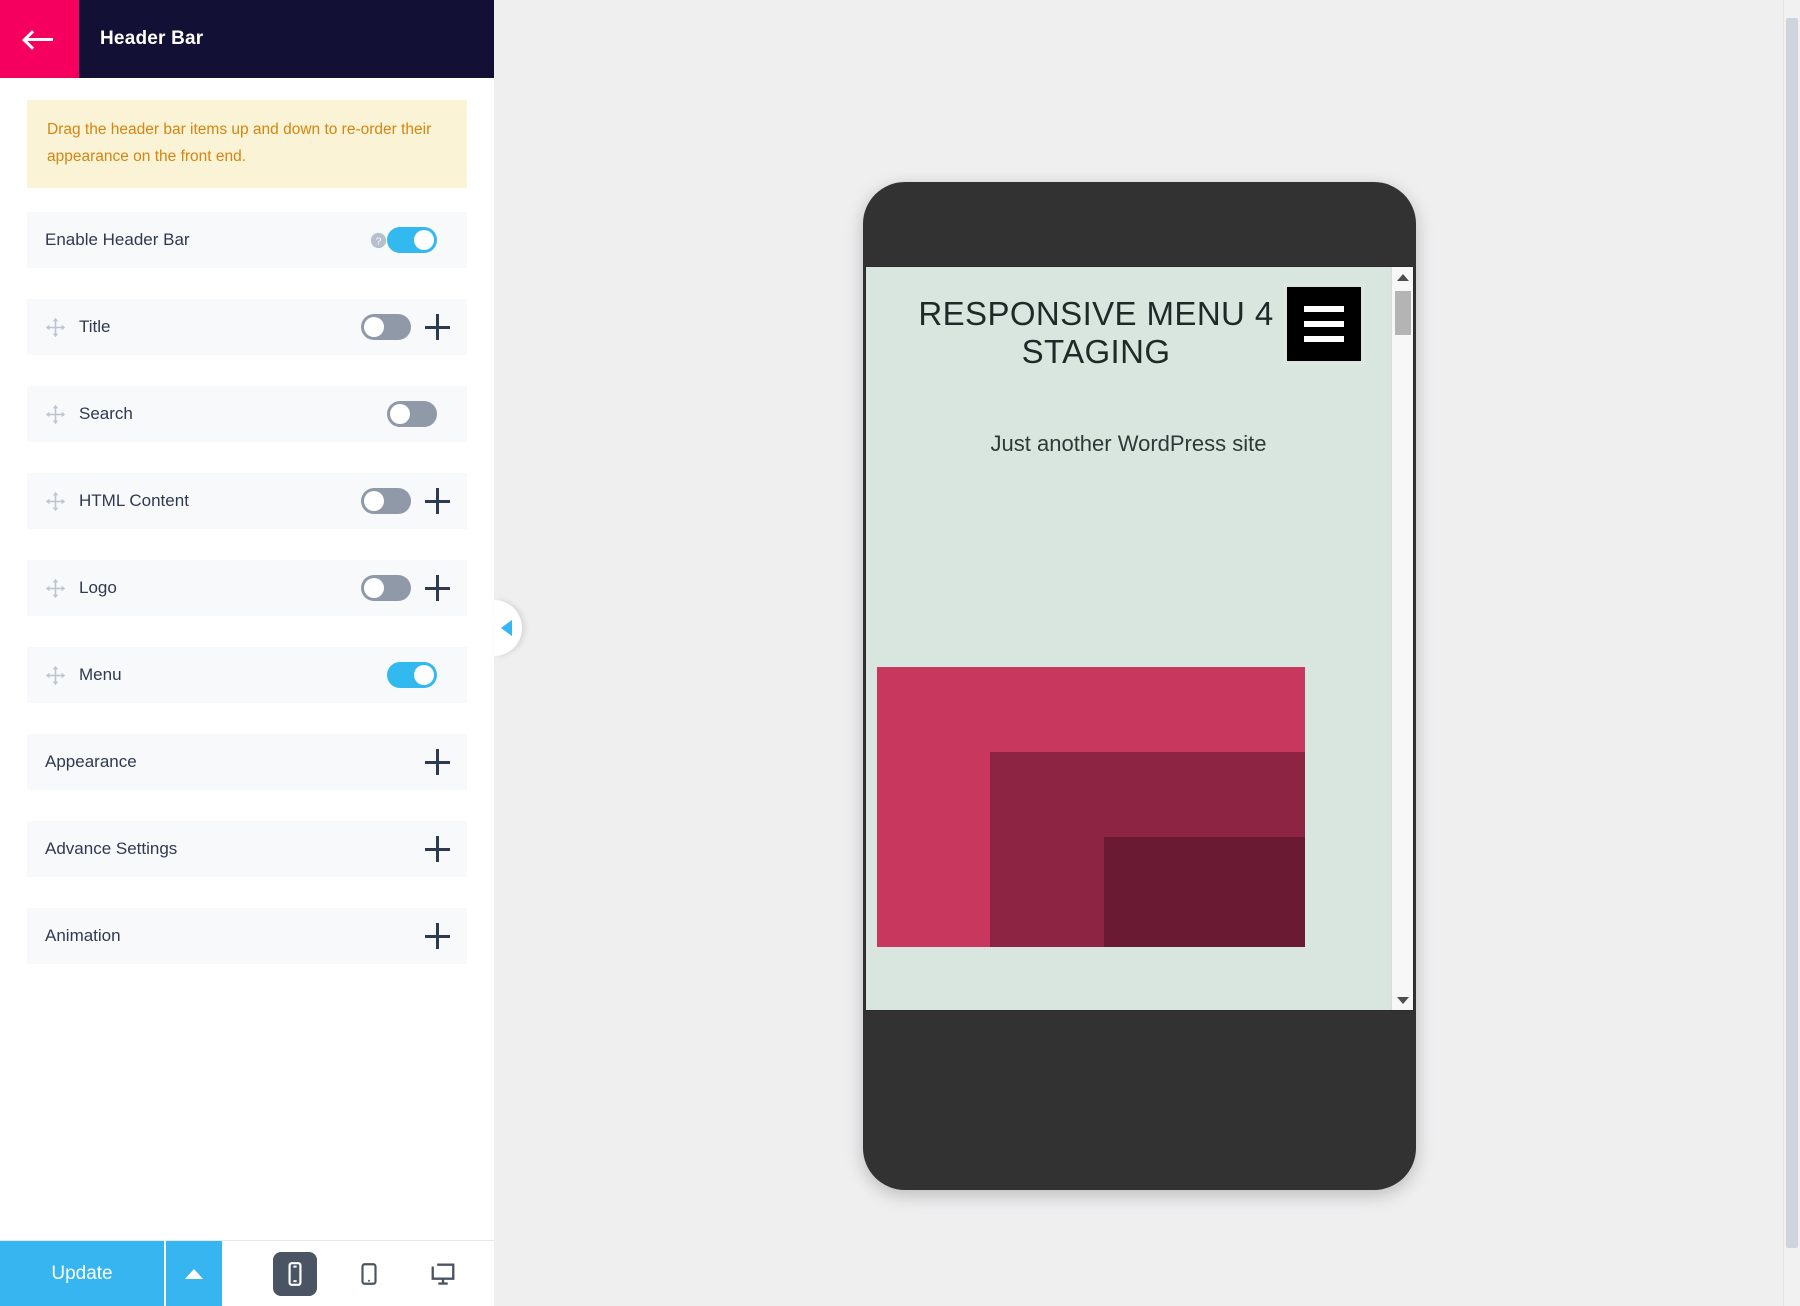 This screenshot has height=1306, width=1800. Describe the element at coordinates (1091, 807) in the screenshot. I see `content-blocks` at that location.